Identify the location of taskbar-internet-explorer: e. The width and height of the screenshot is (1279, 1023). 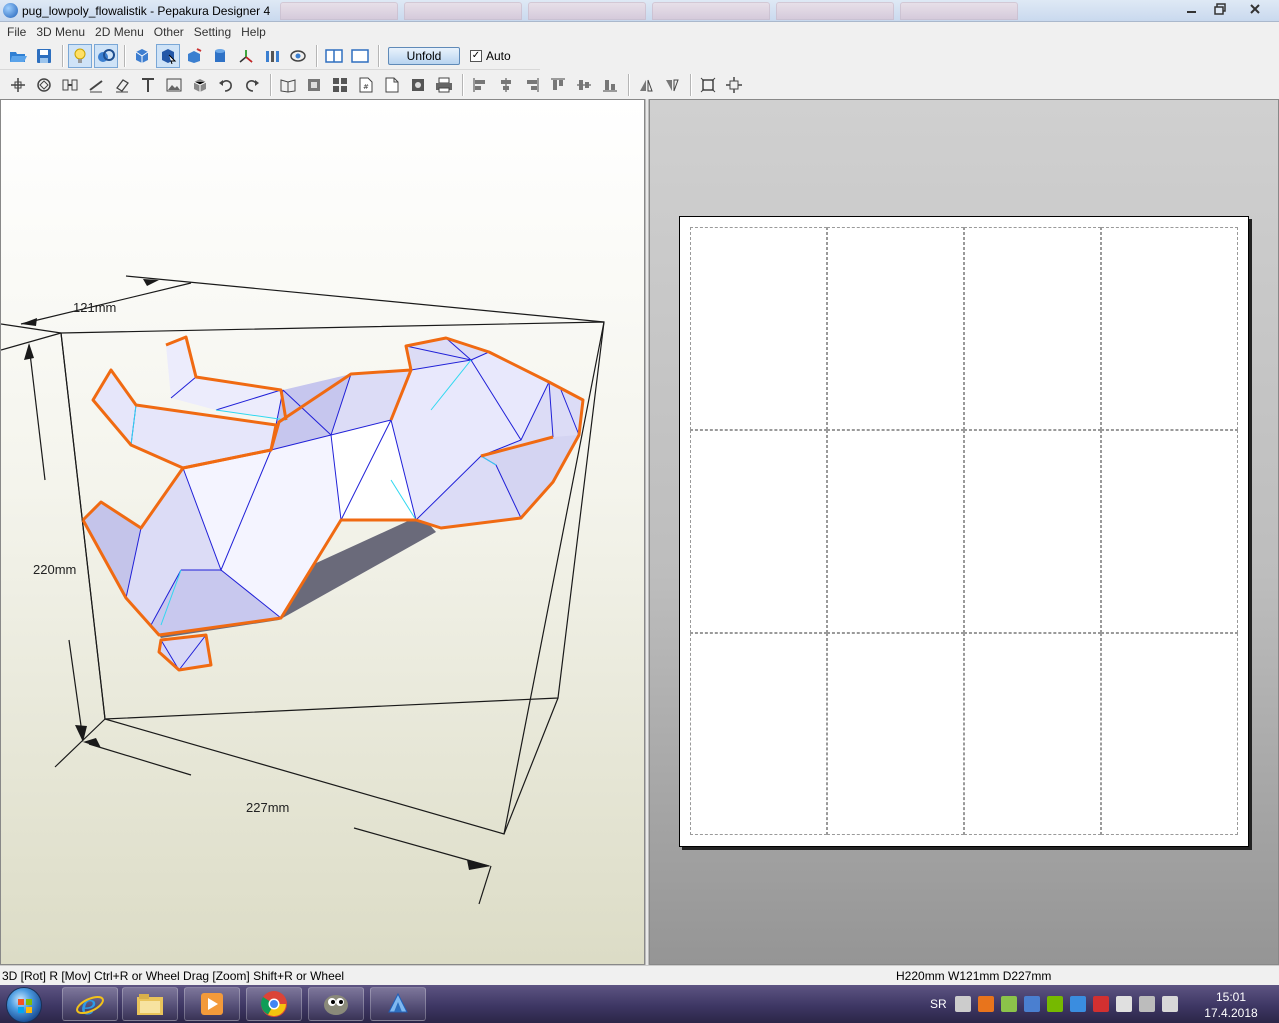
(90, 1004).